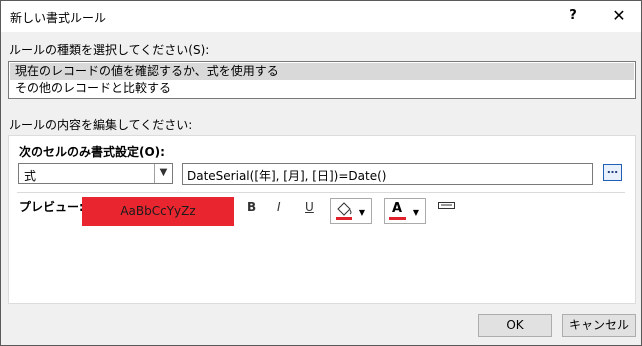  What do you see at coordinates (599, 325) in the screenshot?
I see `cancel-button: キャンセル` at bounding box center [599, 325].